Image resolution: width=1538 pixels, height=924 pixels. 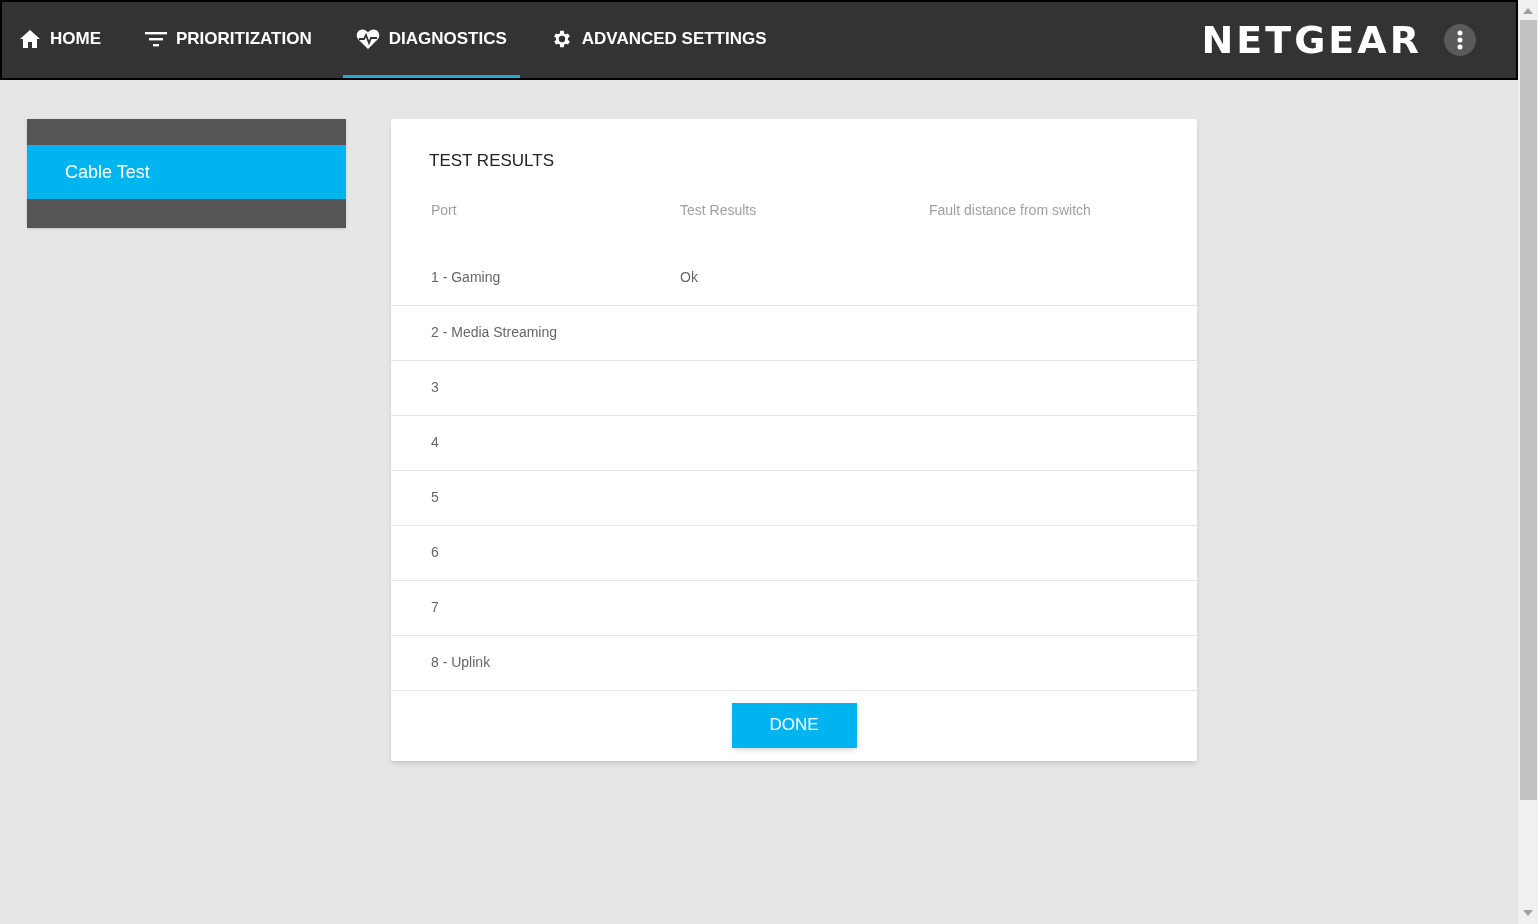 I want to click on scroll-up-arrow-icon, so click(x=1528, y=11).